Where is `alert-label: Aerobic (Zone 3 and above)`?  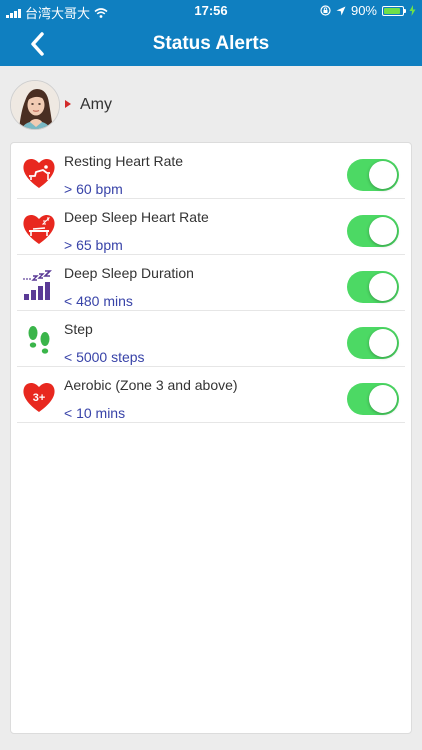 alert-label: Aerobic (Zone 3 and above) is located at coordinates (151, 385).